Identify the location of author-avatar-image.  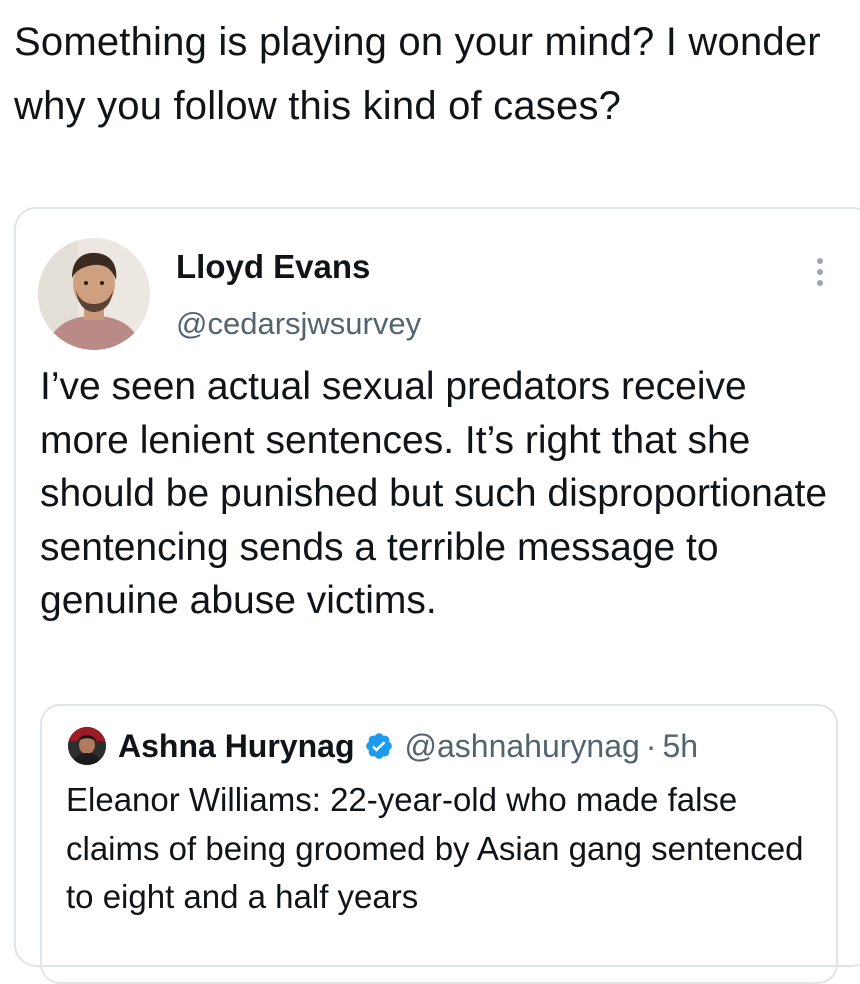
(94, 294).